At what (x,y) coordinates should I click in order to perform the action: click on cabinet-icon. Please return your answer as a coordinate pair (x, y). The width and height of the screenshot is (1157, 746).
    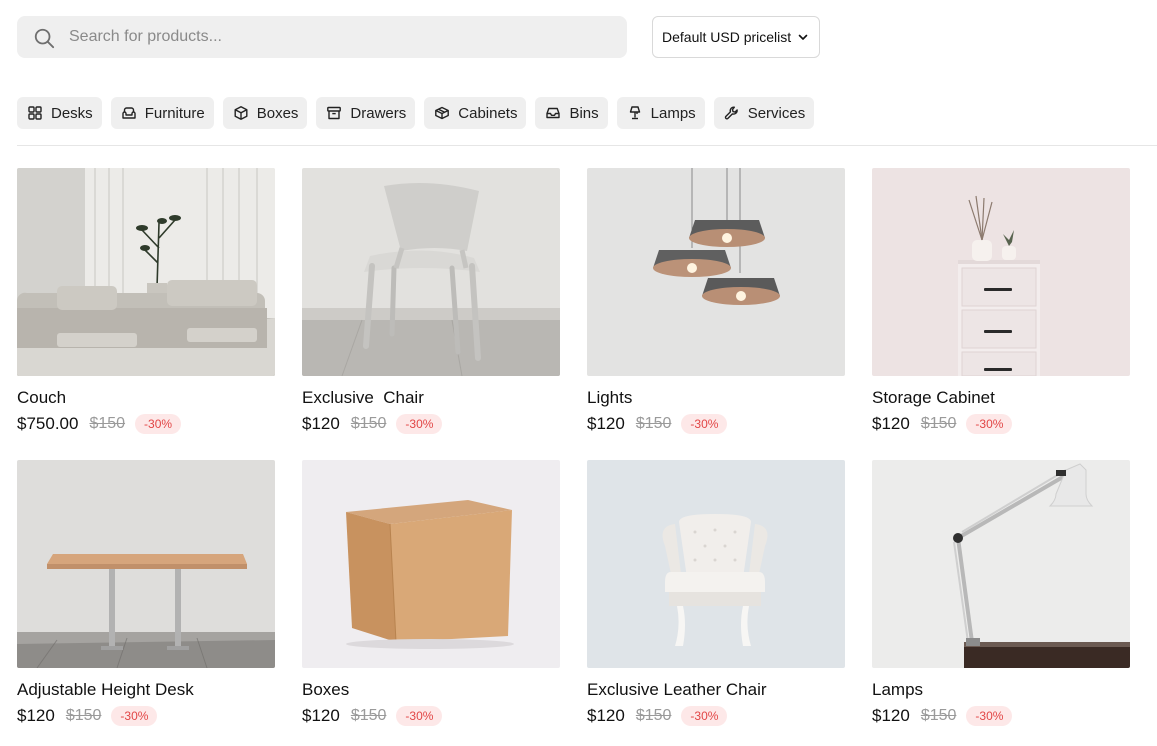
    Looking at the image, I should click on (442, 113).